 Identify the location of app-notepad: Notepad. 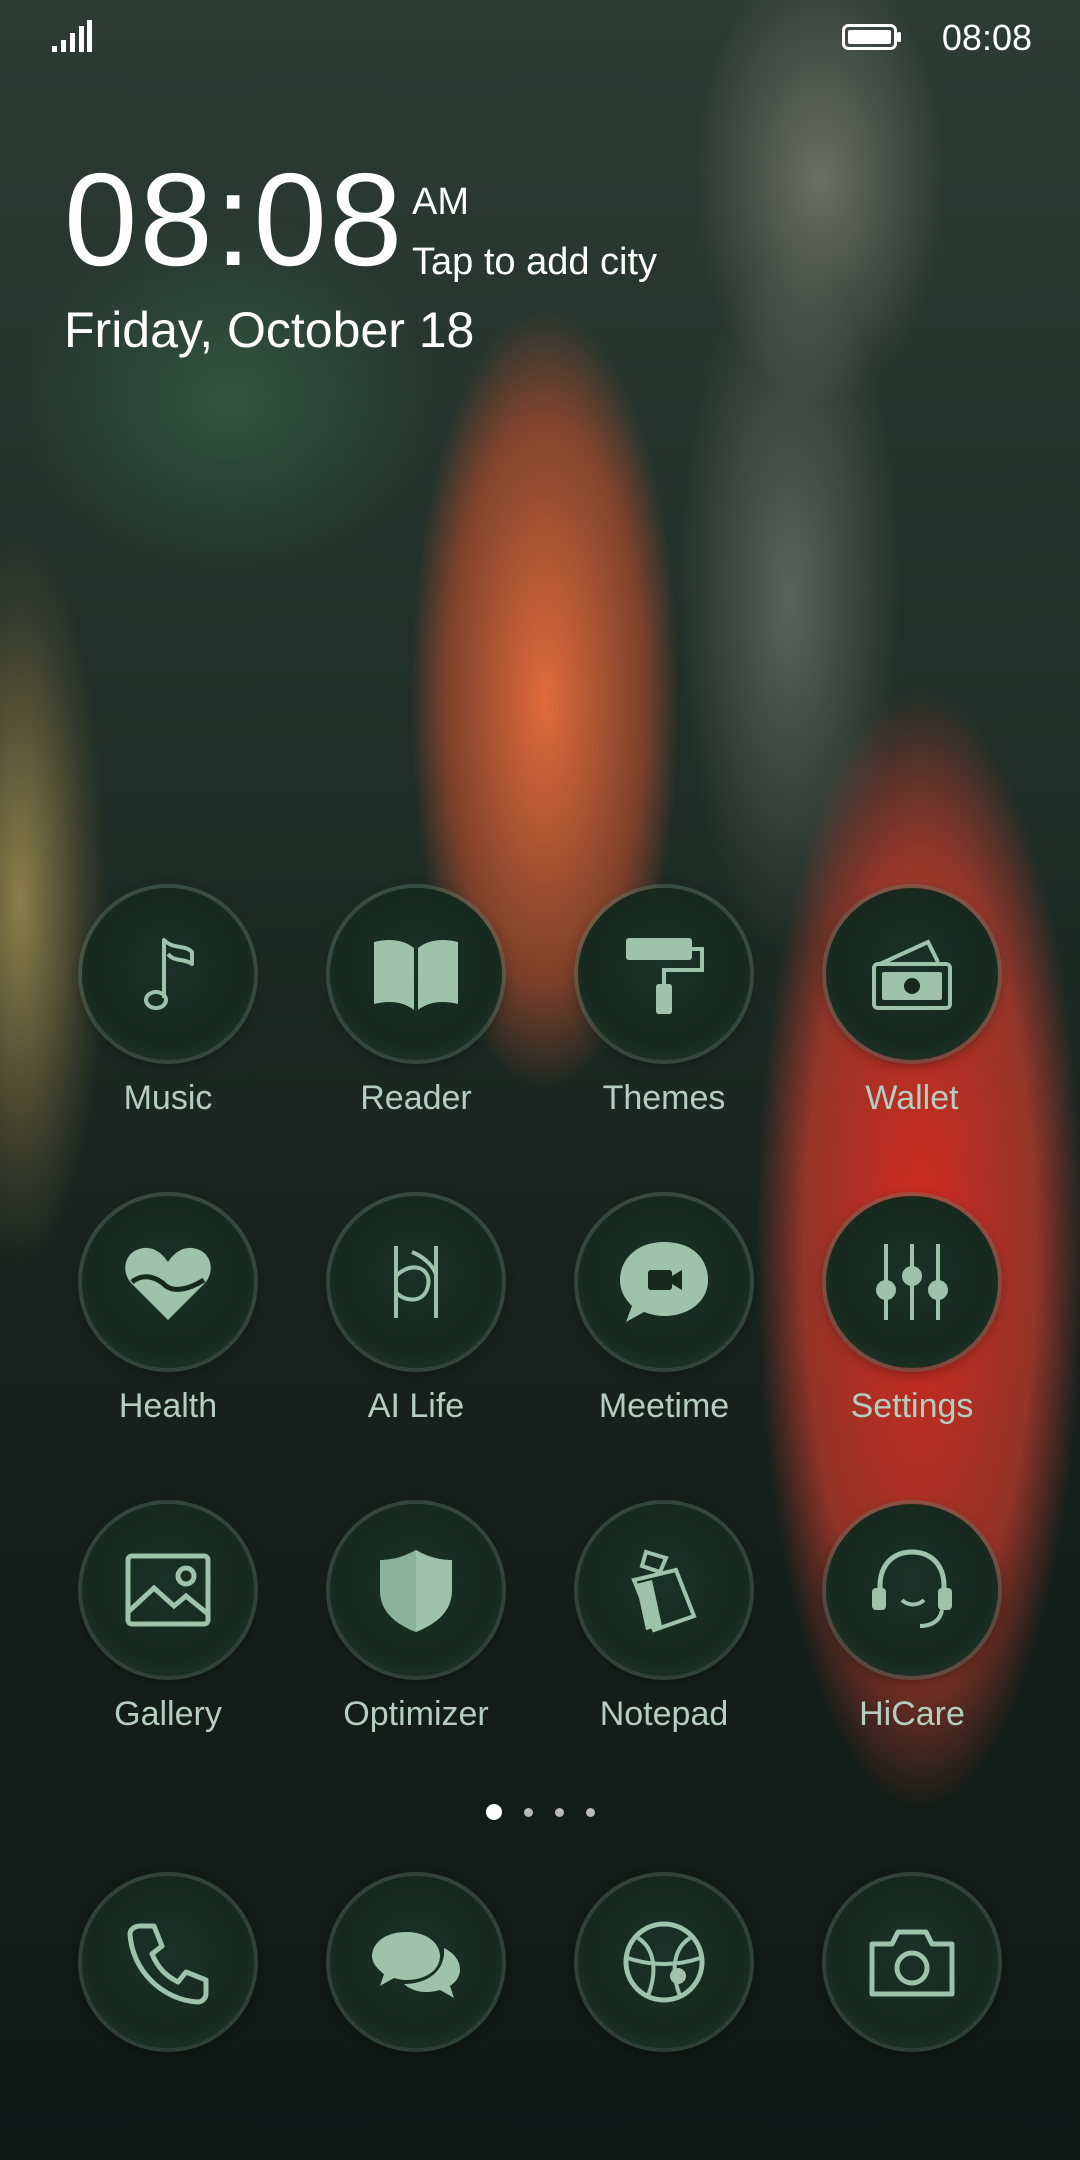
(664, 1644).